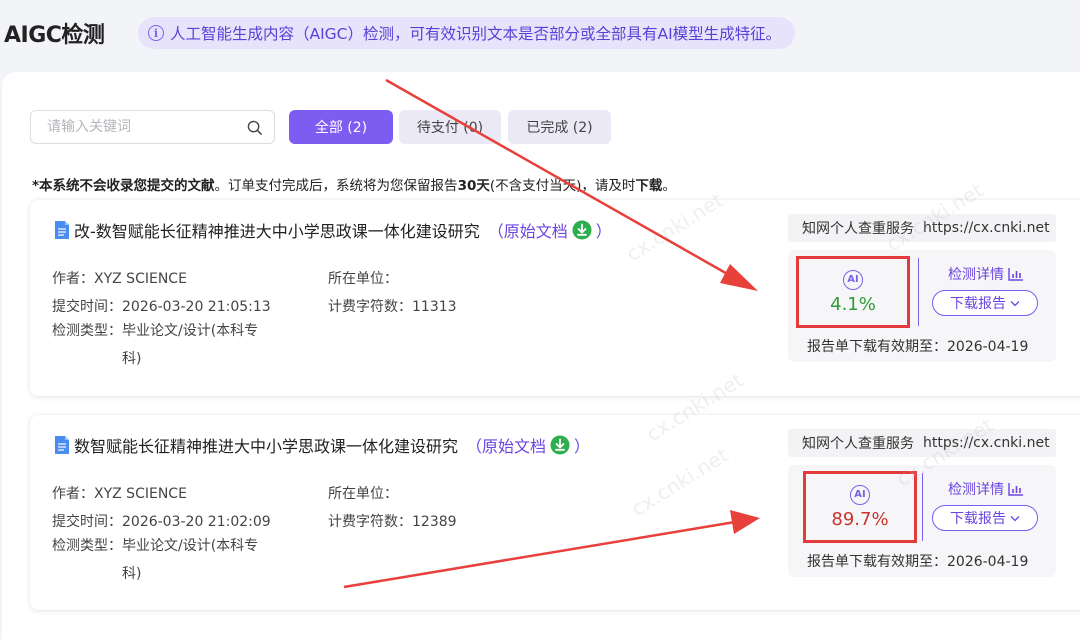 This screenshot has height=639, width=1080. Describe the element at coordinates (196, 522) in the screenshot. I see `submit-time-value: 2026-03-20 21:02:09` at that location.